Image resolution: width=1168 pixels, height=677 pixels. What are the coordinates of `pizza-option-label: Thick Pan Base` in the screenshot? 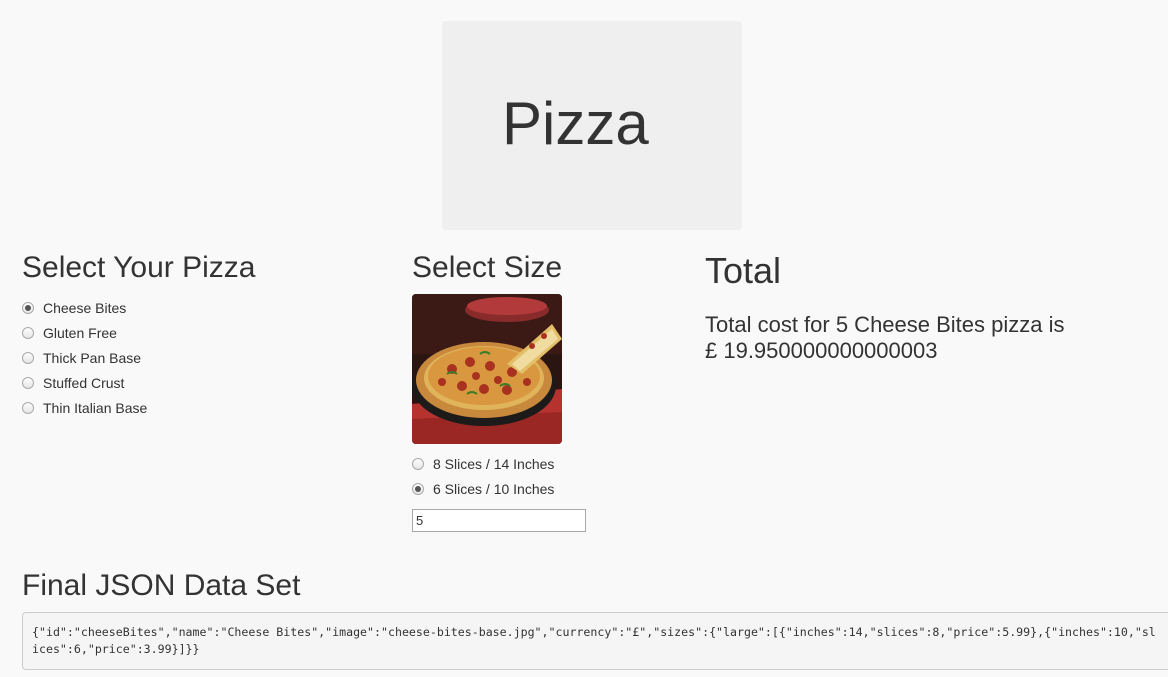 It's located at (92, 357).